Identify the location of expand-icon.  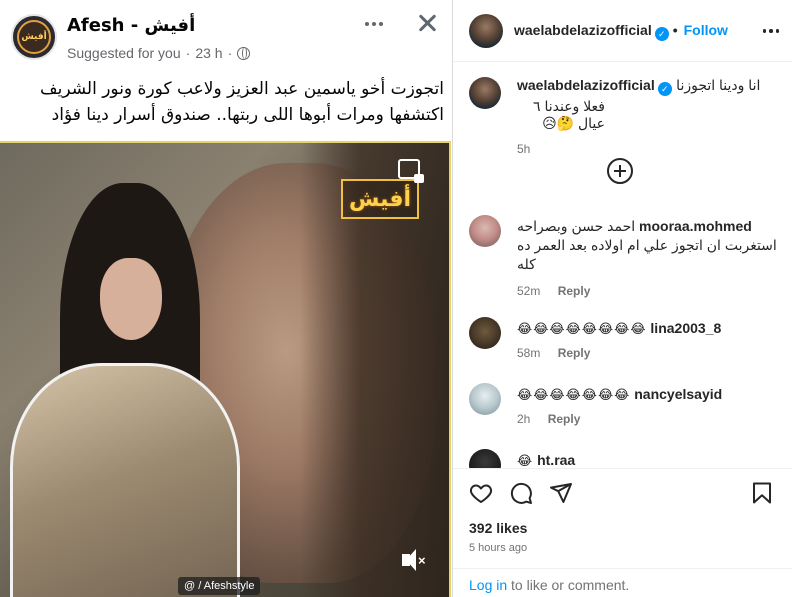
(411, 171).